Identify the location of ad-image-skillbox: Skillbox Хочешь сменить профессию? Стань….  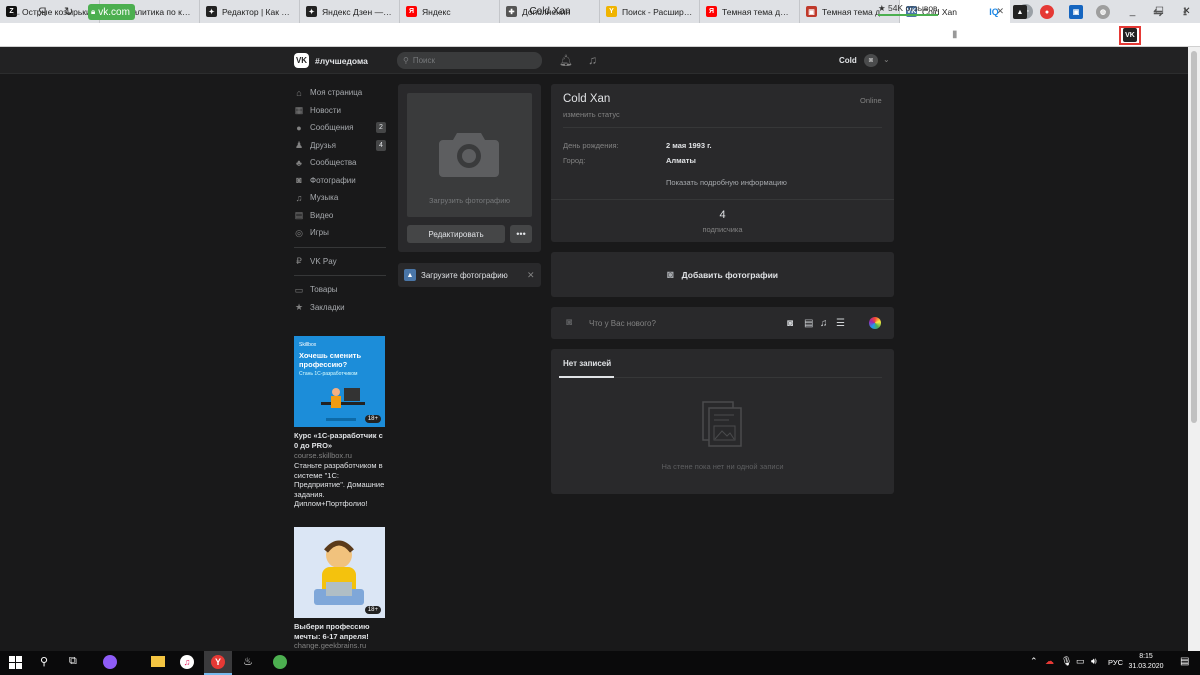
(339, 381).